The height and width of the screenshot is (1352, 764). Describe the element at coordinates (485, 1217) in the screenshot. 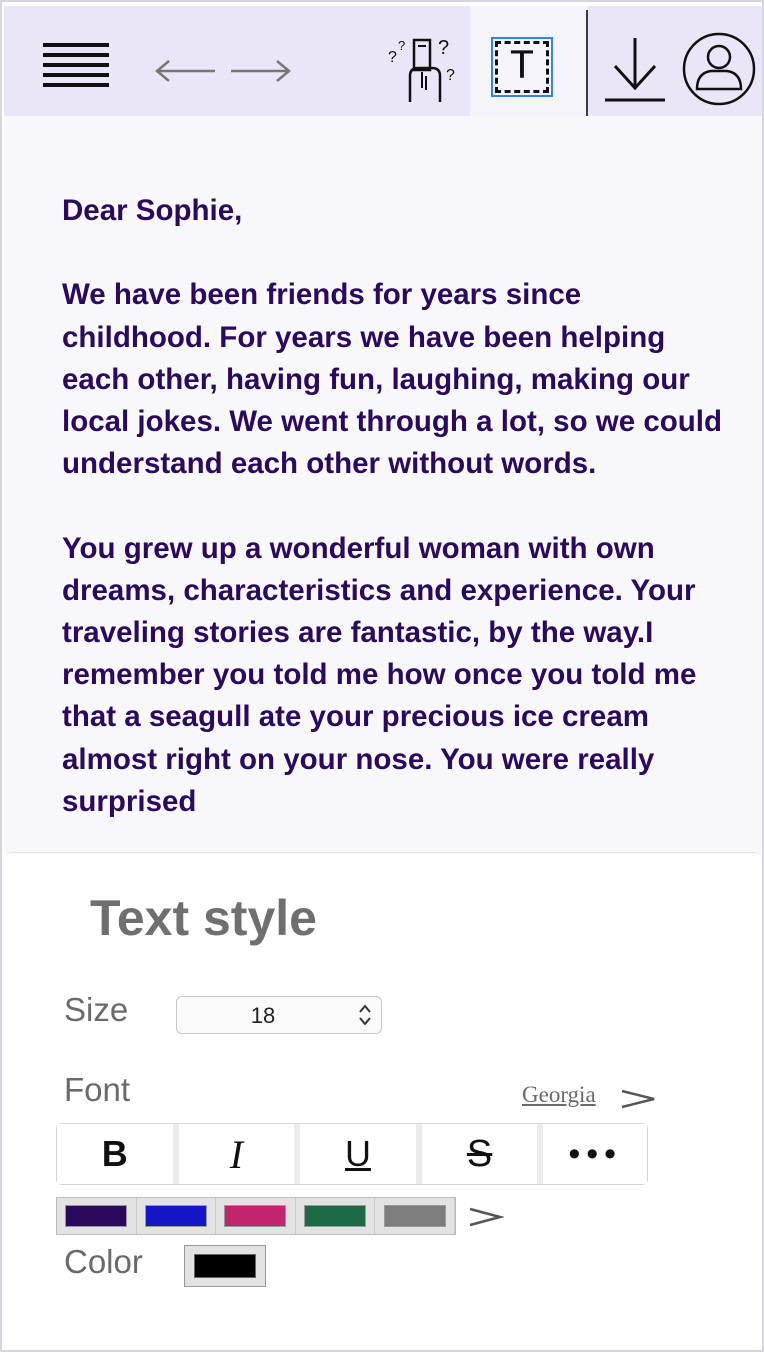

I see `more-colors-chevron-icon` at that location.